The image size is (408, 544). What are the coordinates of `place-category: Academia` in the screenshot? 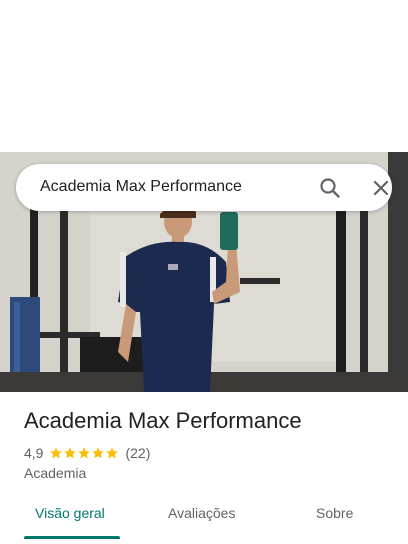 It's located at (55, 473).